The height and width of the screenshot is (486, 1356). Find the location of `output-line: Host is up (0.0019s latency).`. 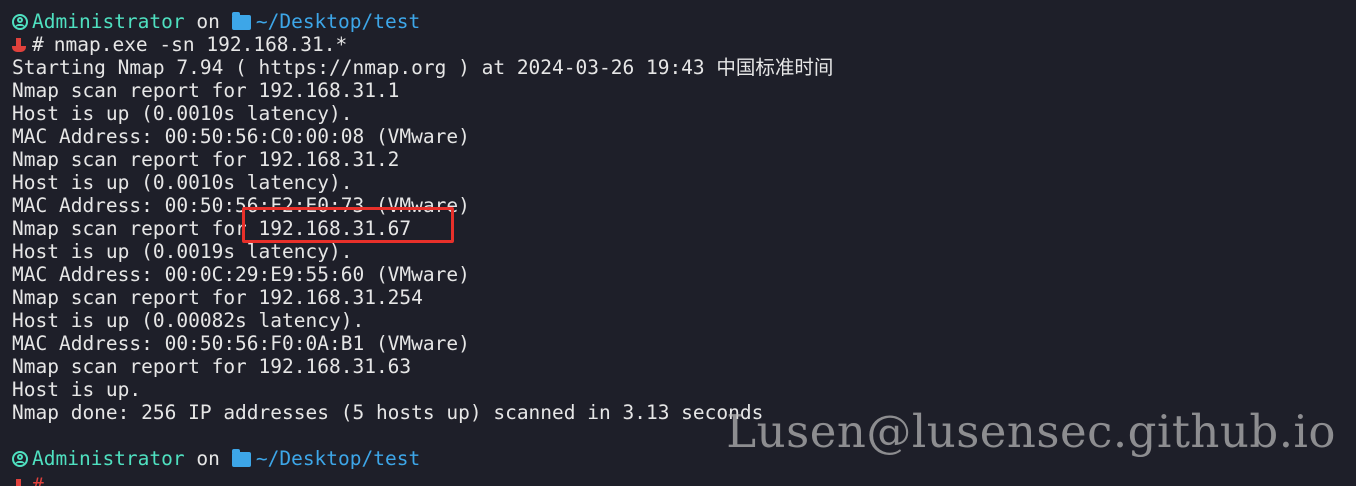

output-line: Host is up (0.0019s latency). is located at coordinates (182, 251).